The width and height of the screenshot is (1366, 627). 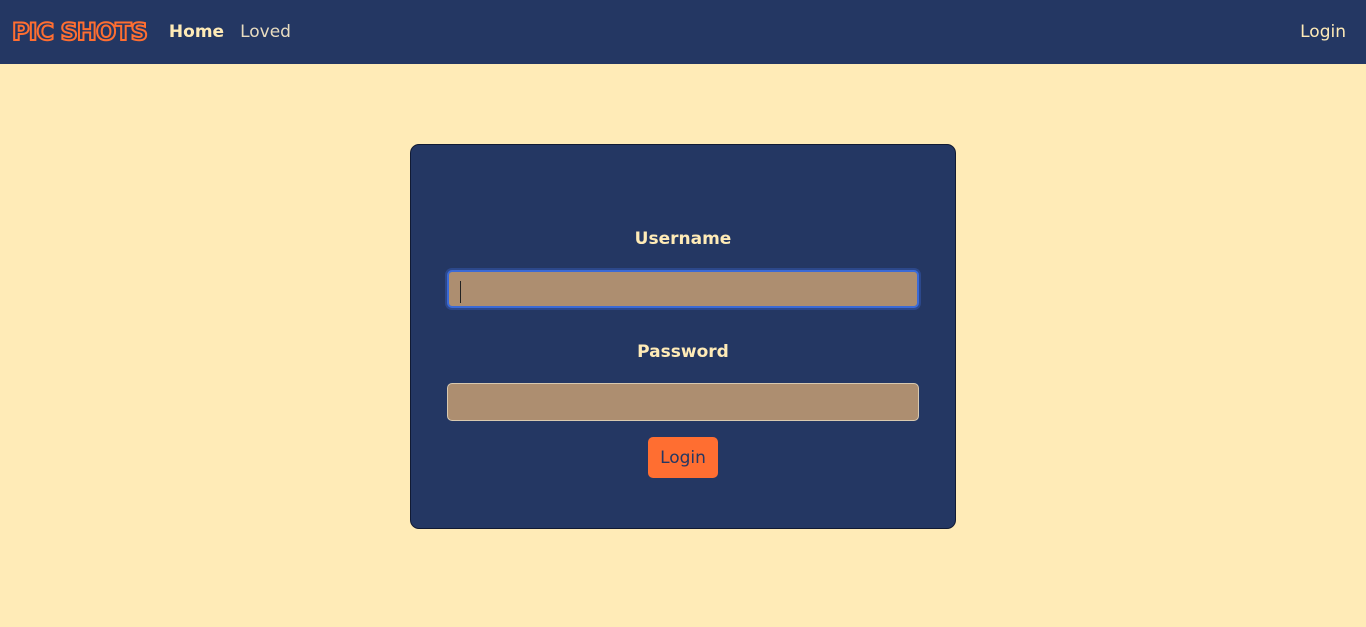 What do you see at coordinates (683, 32) in the screenshot?
I see `top-navbar: PIC SHOTS Home Loved Login` at bounding box center [683, 32].